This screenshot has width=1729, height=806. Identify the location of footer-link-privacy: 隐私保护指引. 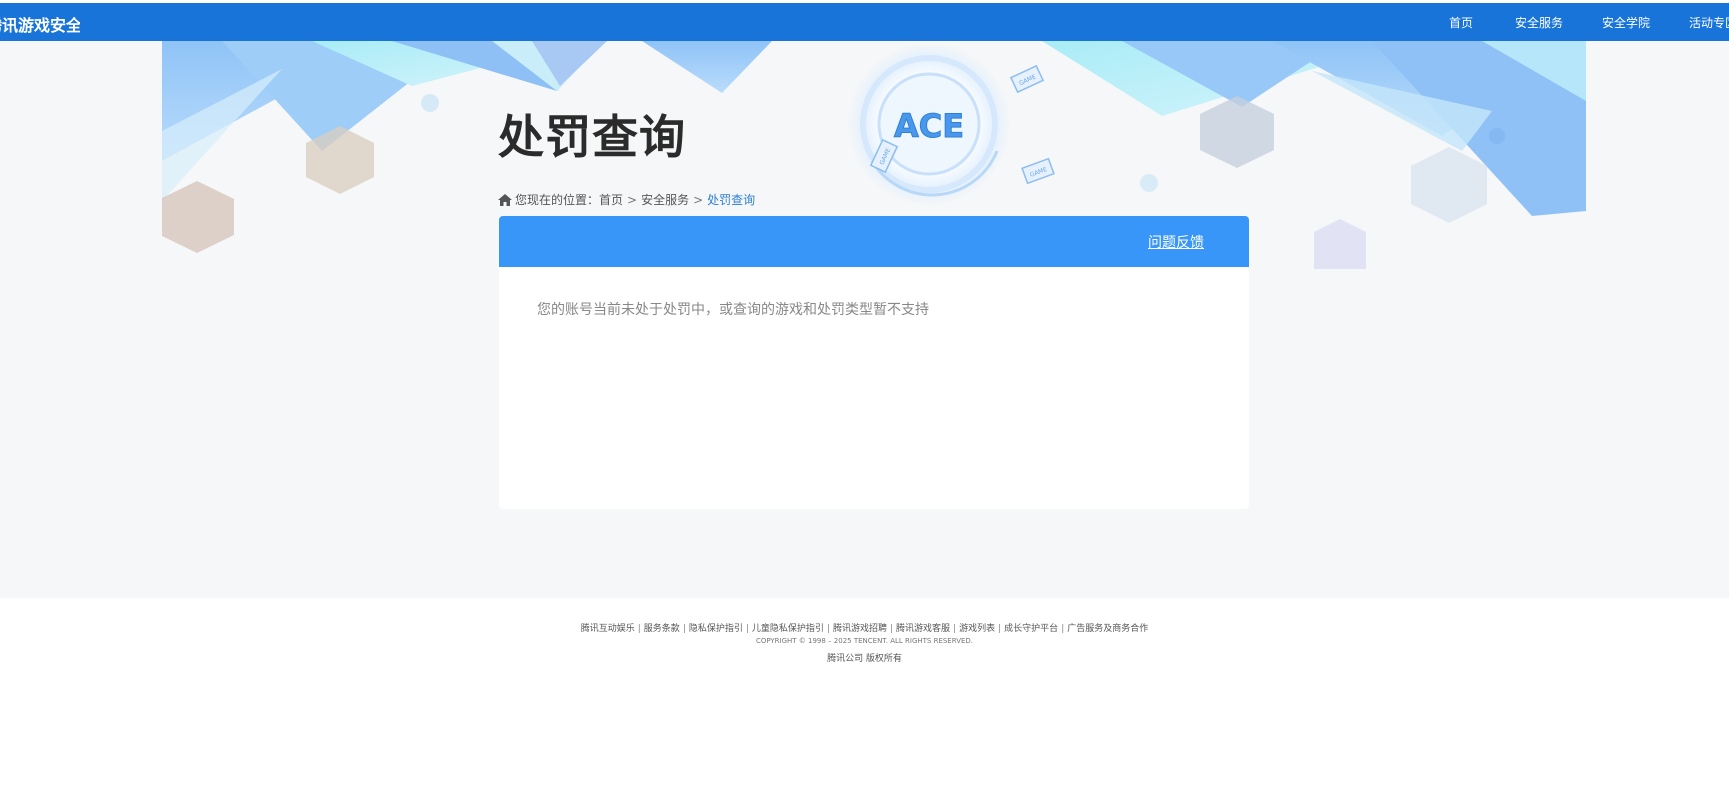
(716, 629).